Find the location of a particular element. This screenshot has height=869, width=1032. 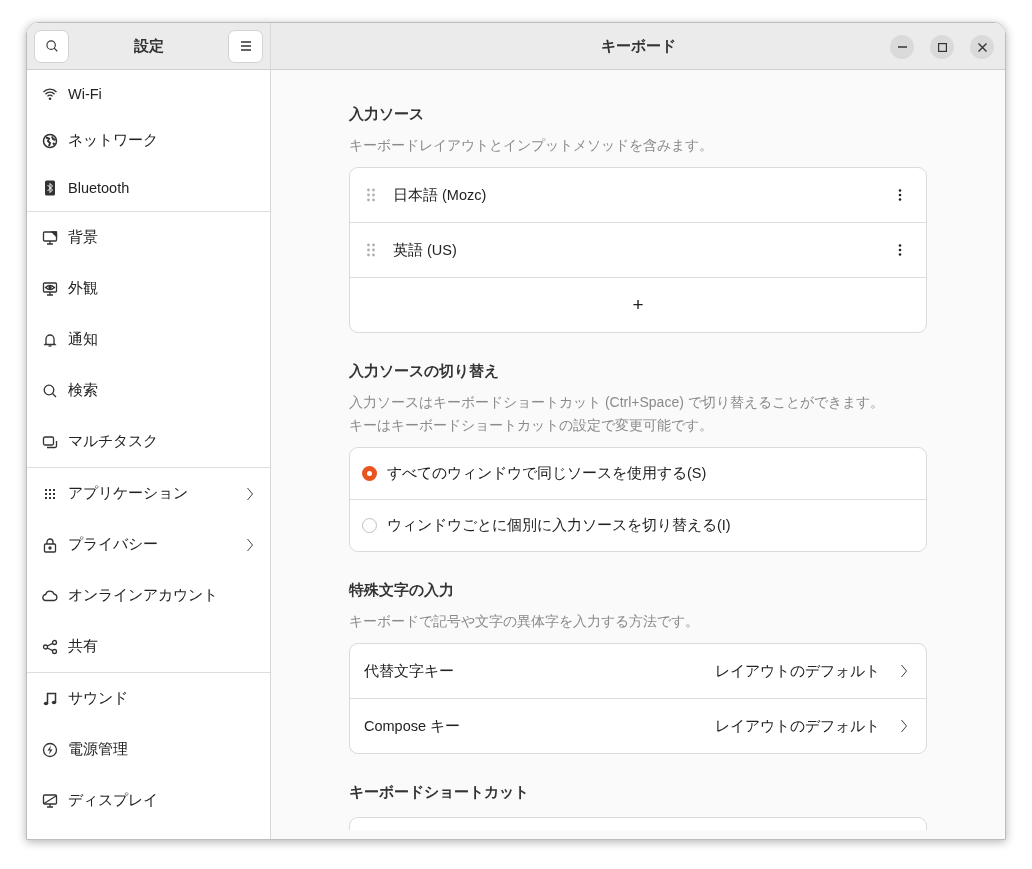

add-button: + is located at coordinates (638, 304).